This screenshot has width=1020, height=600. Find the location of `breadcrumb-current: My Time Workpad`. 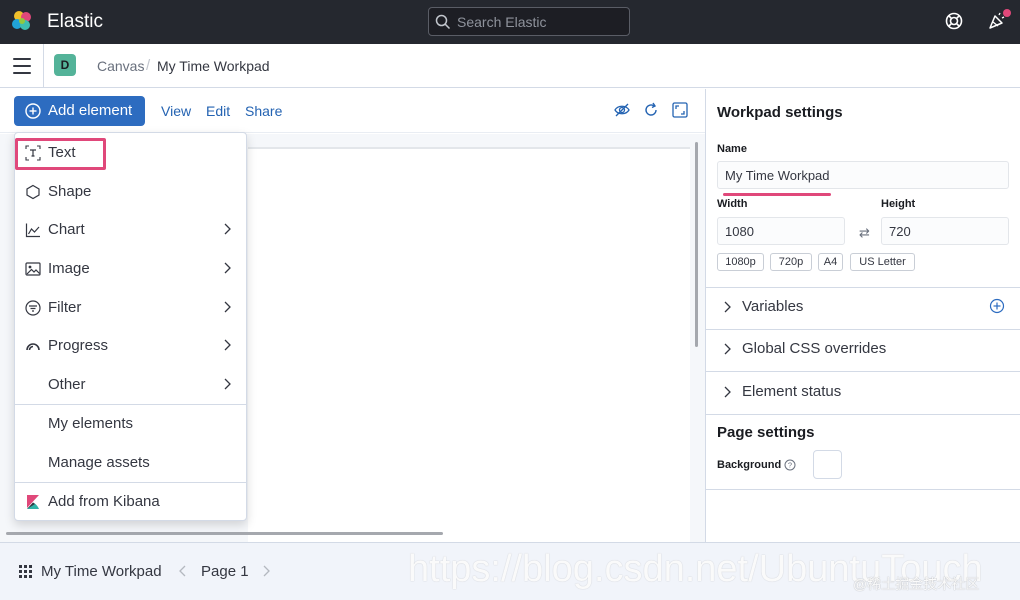

breadcrumb-current: My Time Workpad is located at coordinates (213, 66).